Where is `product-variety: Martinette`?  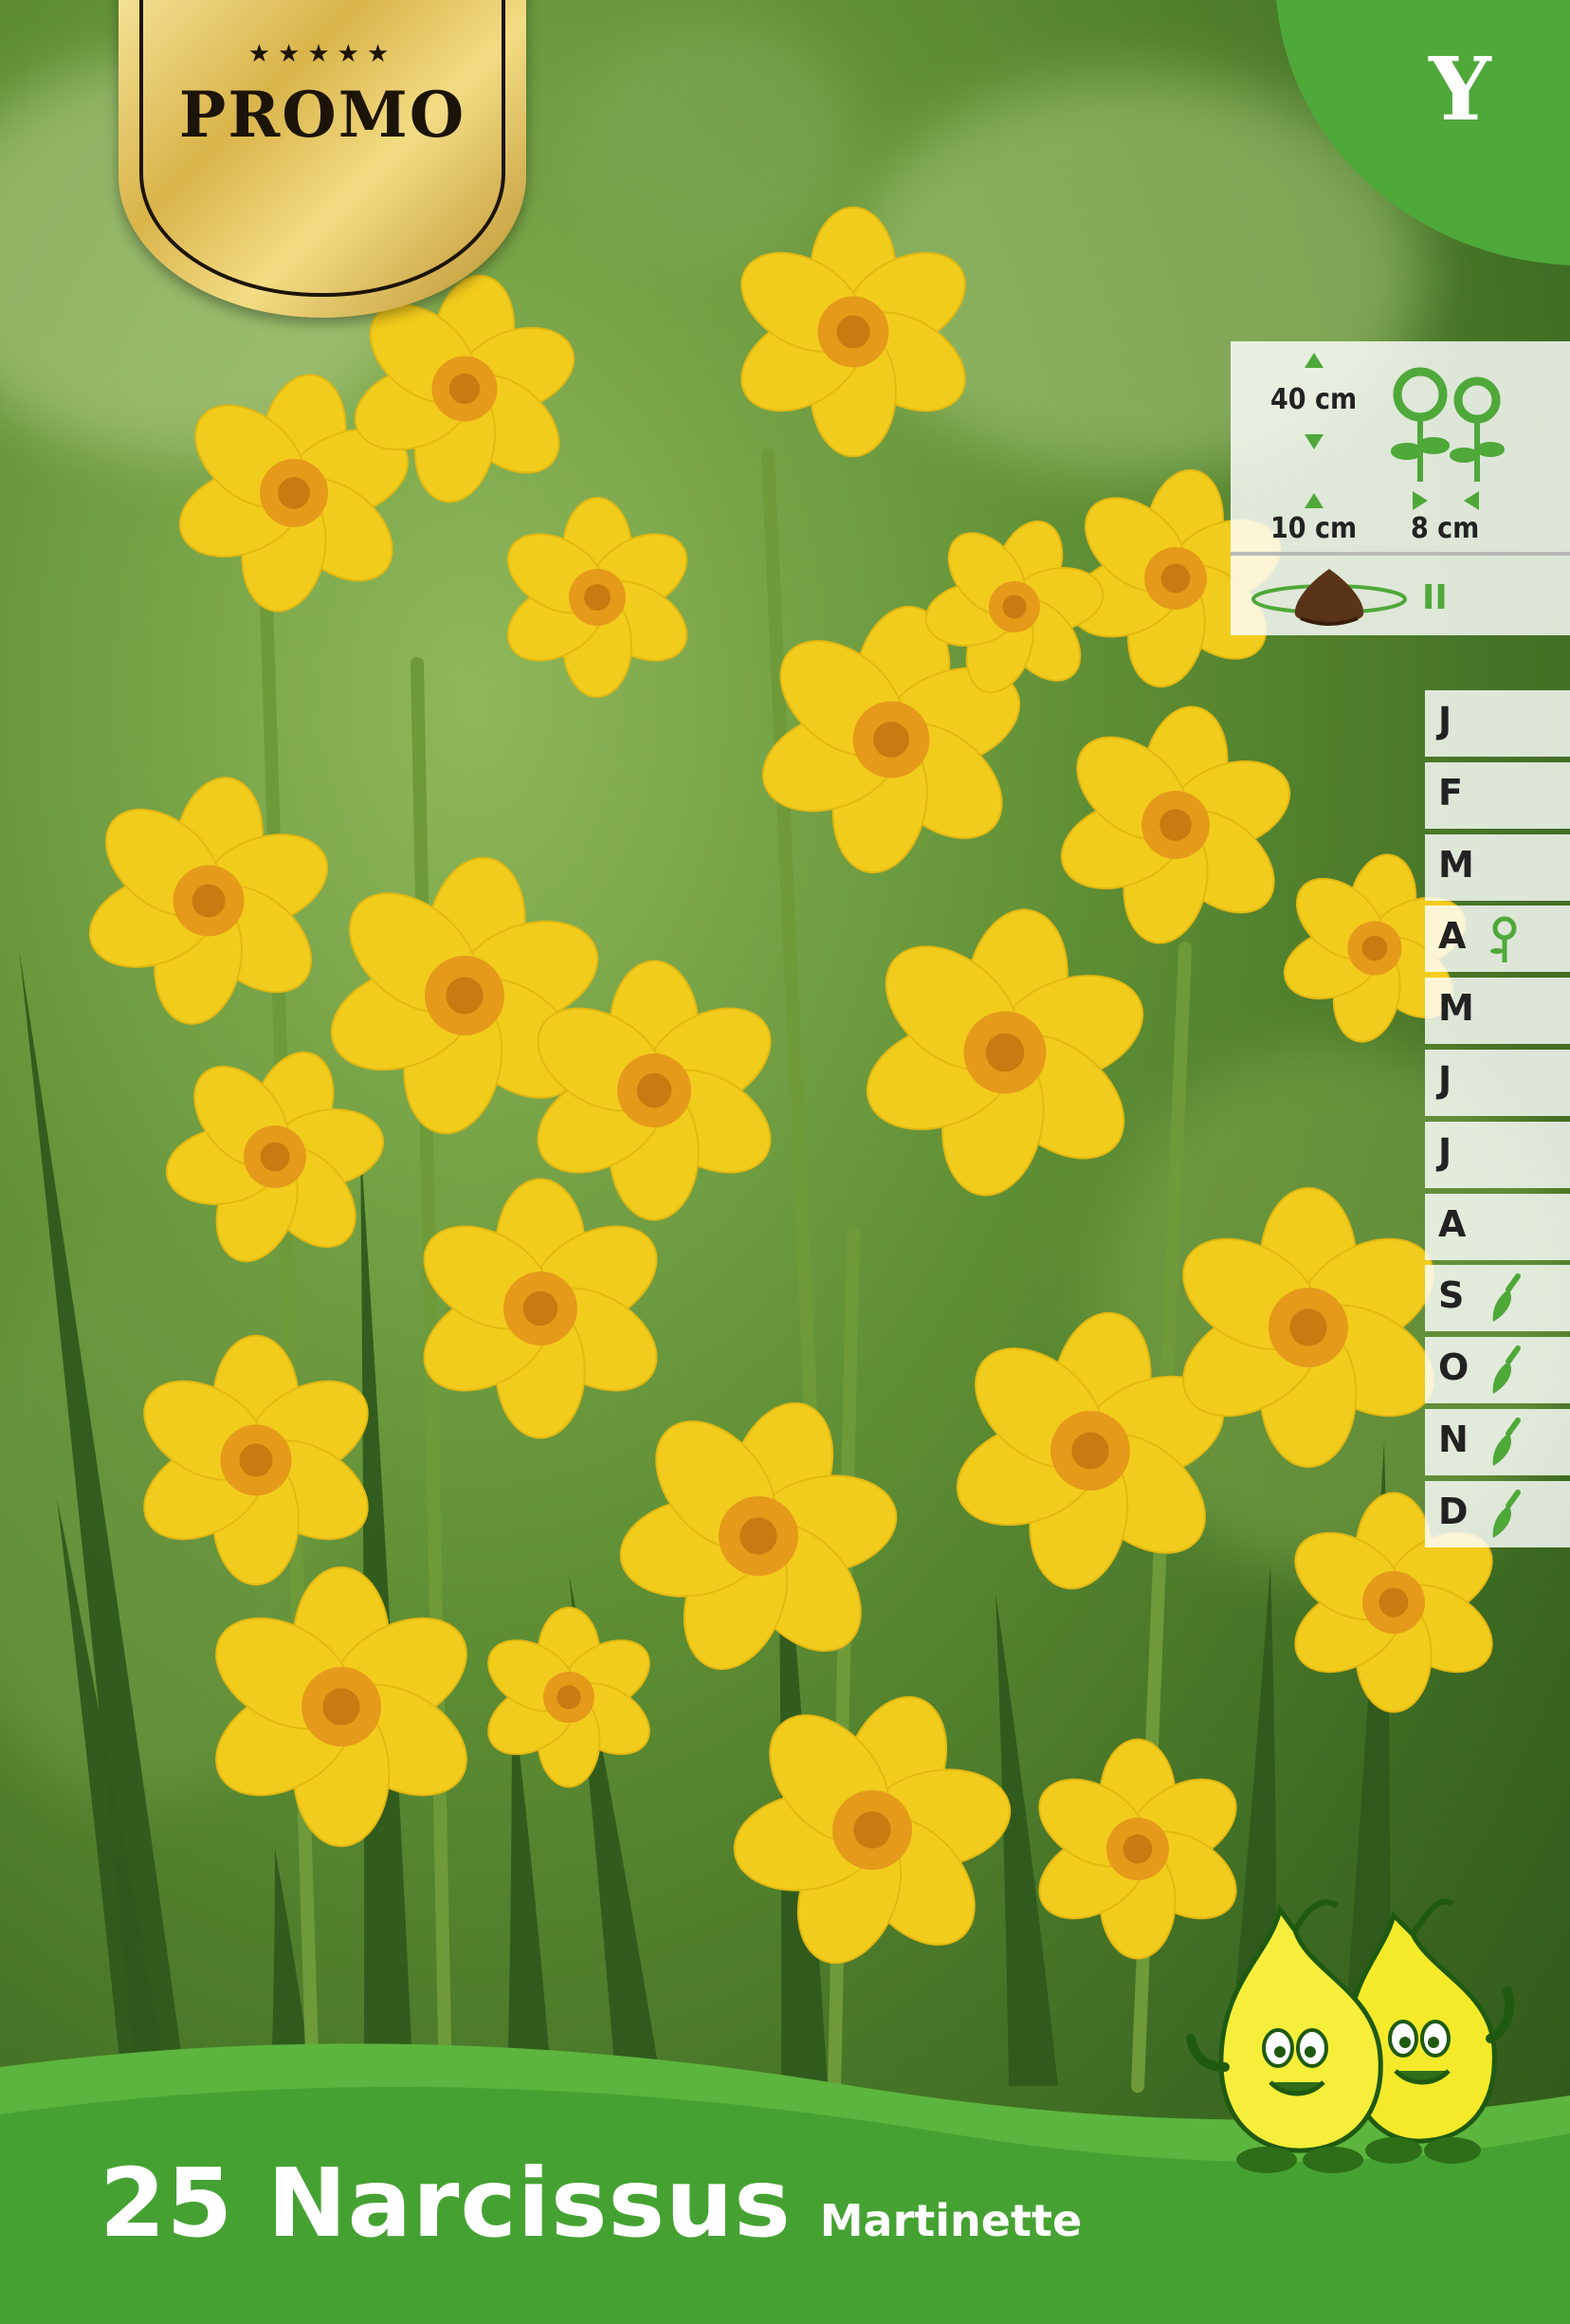
product-variety: Martinette is located at coordinates (951, 2220).